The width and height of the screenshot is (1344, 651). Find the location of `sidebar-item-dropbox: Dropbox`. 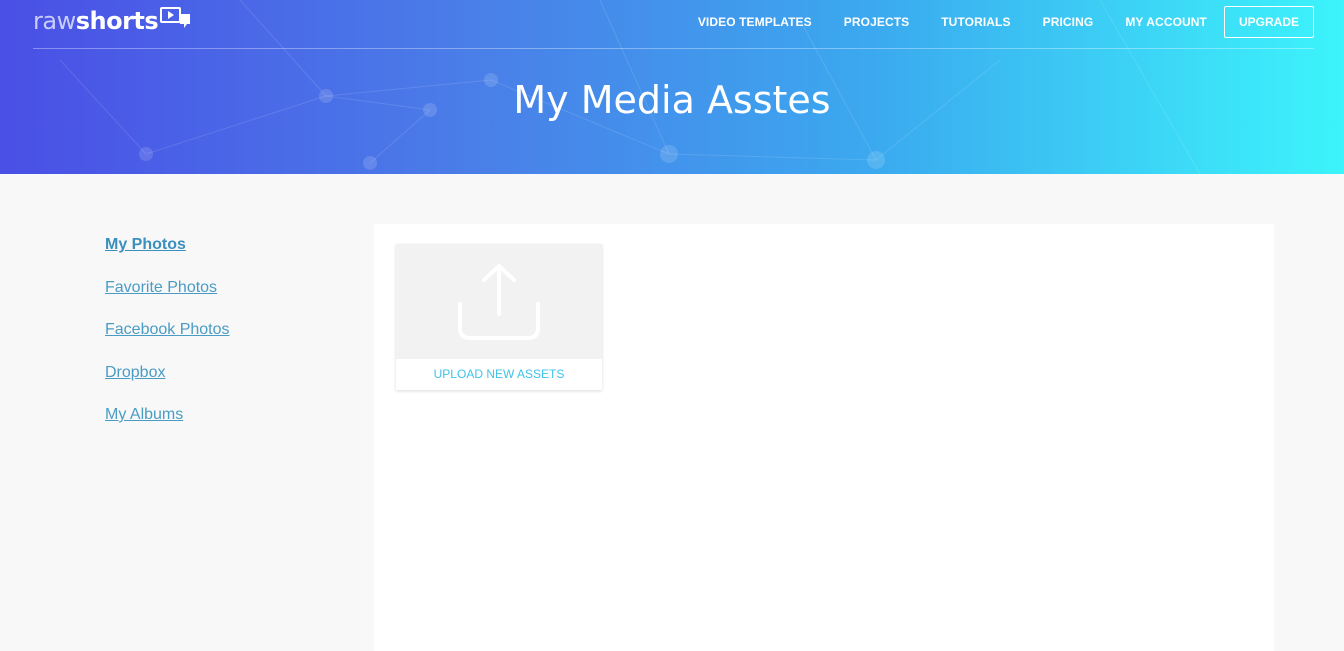

sidebar-item-dropbox: Dropbox is located at coordinates (225, 383).